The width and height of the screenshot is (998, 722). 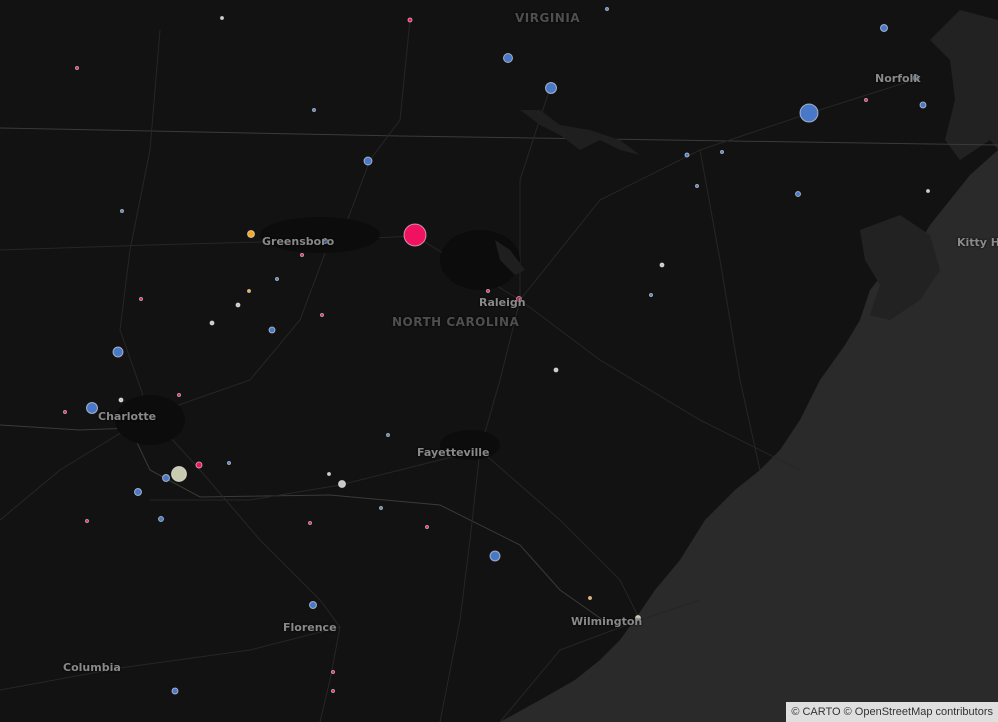 What do you see at coordinates (92, 667) in the screenshot?
I see `label-columbia: Columbia` at bounding box center [92, 667].